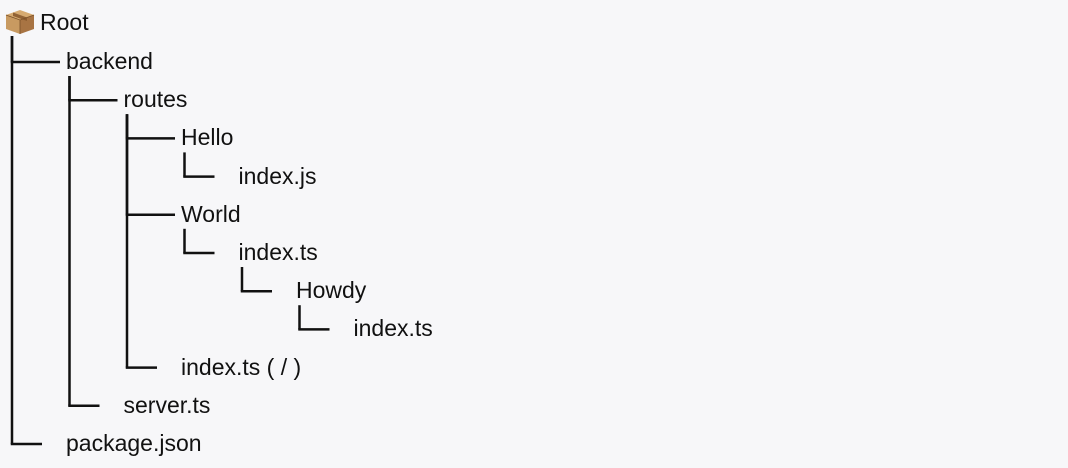 Image resolution: width=1068 pixels, height=468 pixels. What do you see at coordinates (211, 213) in the screenshot?
I see `tree-node-label: World` at bounding box center [211, 213].